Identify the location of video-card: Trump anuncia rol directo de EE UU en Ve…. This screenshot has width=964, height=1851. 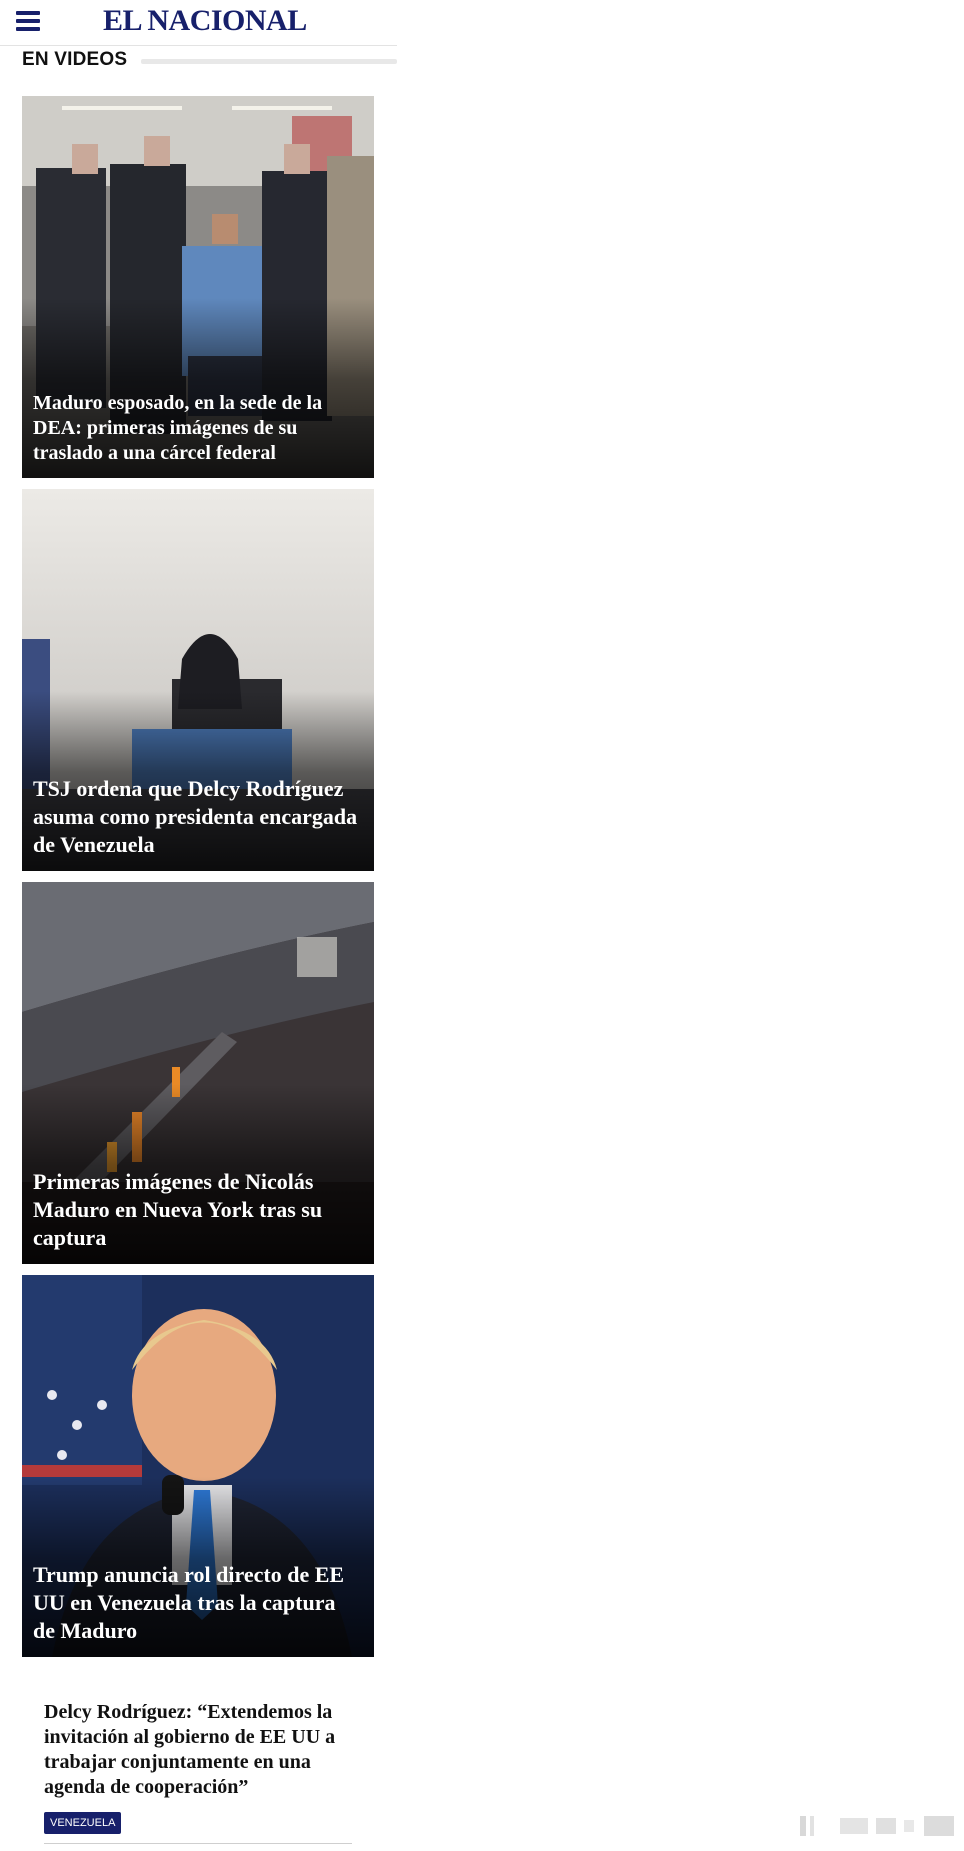
(198, 1466).